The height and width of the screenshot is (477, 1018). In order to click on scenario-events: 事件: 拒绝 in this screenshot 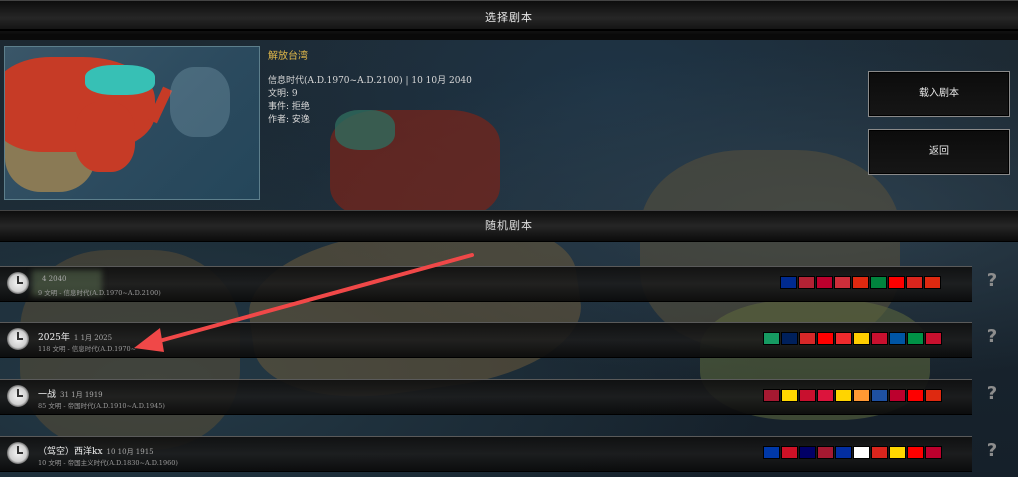, I will do `click(289, 107)`.